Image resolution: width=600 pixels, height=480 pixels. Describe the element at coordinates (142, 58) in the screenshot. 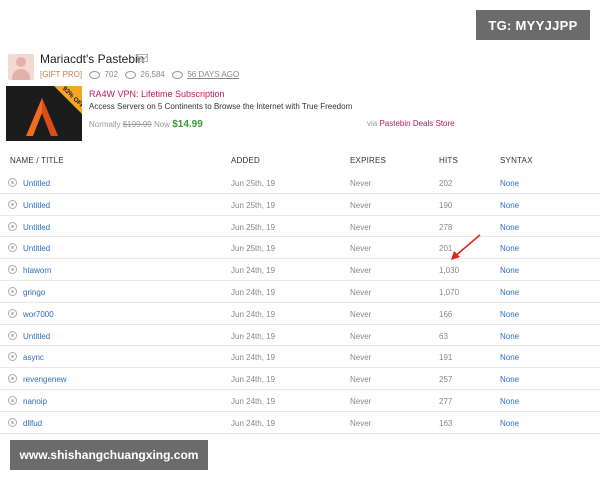

I see `mail-icon` at that location.